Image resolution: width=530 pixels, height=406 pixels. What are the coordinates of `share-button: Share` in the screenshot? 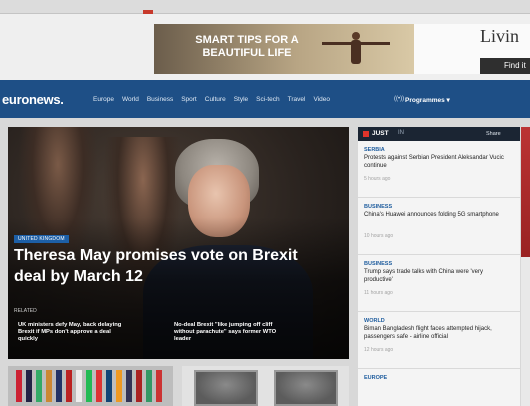 It's located at (493, 134).